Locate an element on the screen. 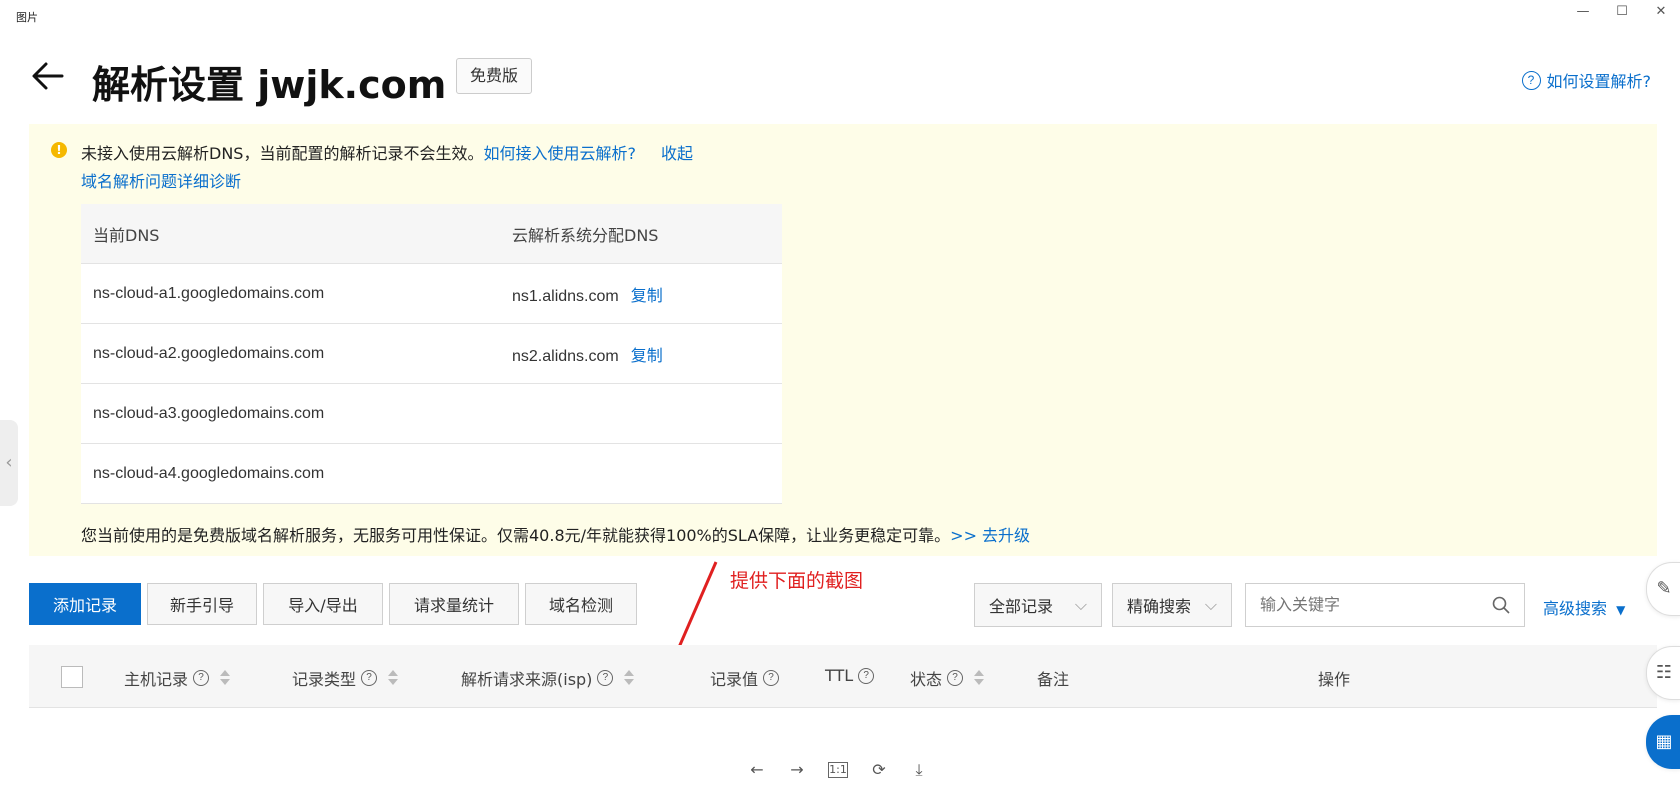 This screenshot has width=1680, height=791. table-row: ns-cloud-a4.googledomains.com is located at coordinates (431, 473).